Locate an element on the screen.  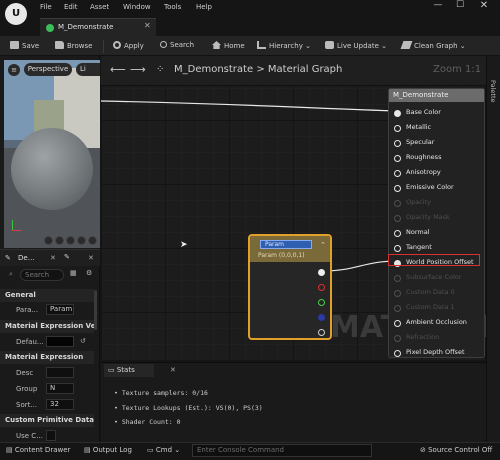
menu-asset: Asset is located at coordinates (99, 7).